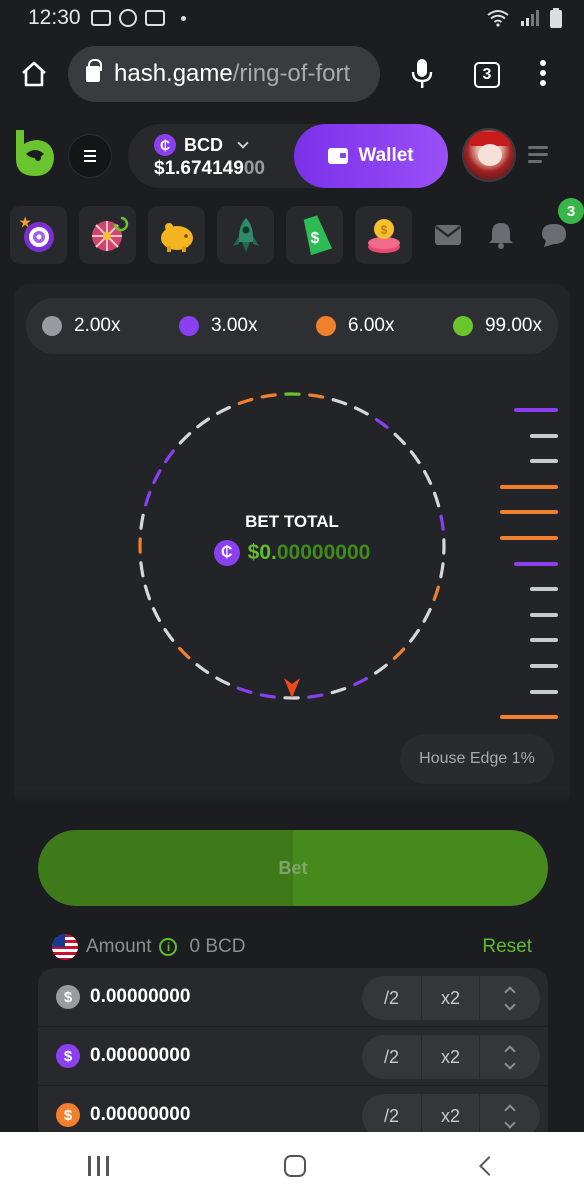 The width and height of the screenshot is (584, 1200). What do you see at coordinates (557, 231) in the screenshot?
I see `chat-icon: 3` at bounding box center [557, 231].